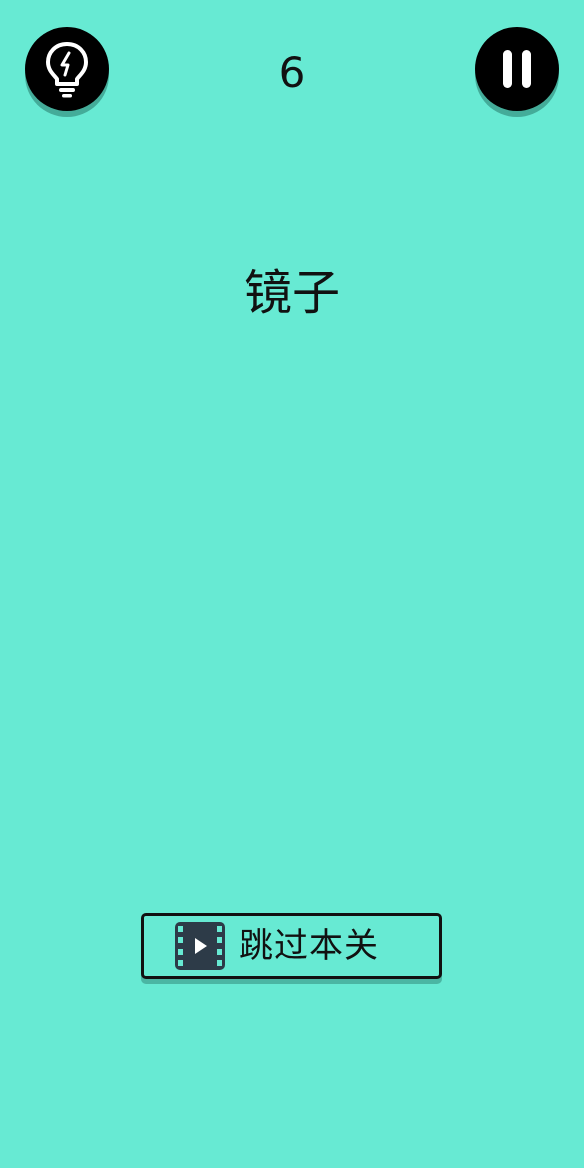 This screenshot has width=584, height=1168. What do you see at coordinates (309, 946) in the screenshot?
I see `skip-level-label: 跳过本关` at bounding box center [309, 946].